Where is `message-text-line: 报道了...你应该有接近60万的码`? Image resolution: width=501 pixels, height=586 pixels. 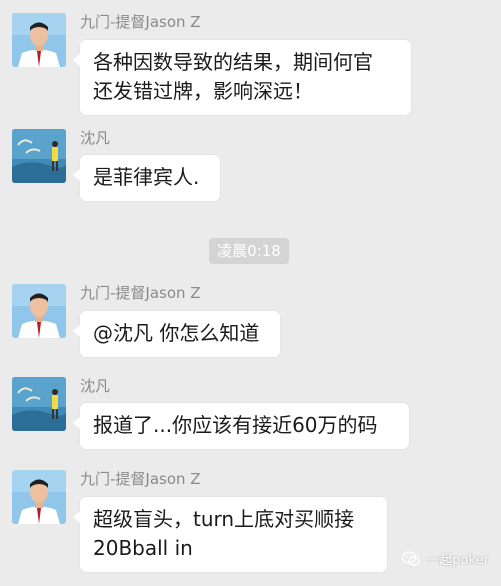 message-text-line: 报道了...你应该有接近60万的码 is located at coordinates (235, 425).